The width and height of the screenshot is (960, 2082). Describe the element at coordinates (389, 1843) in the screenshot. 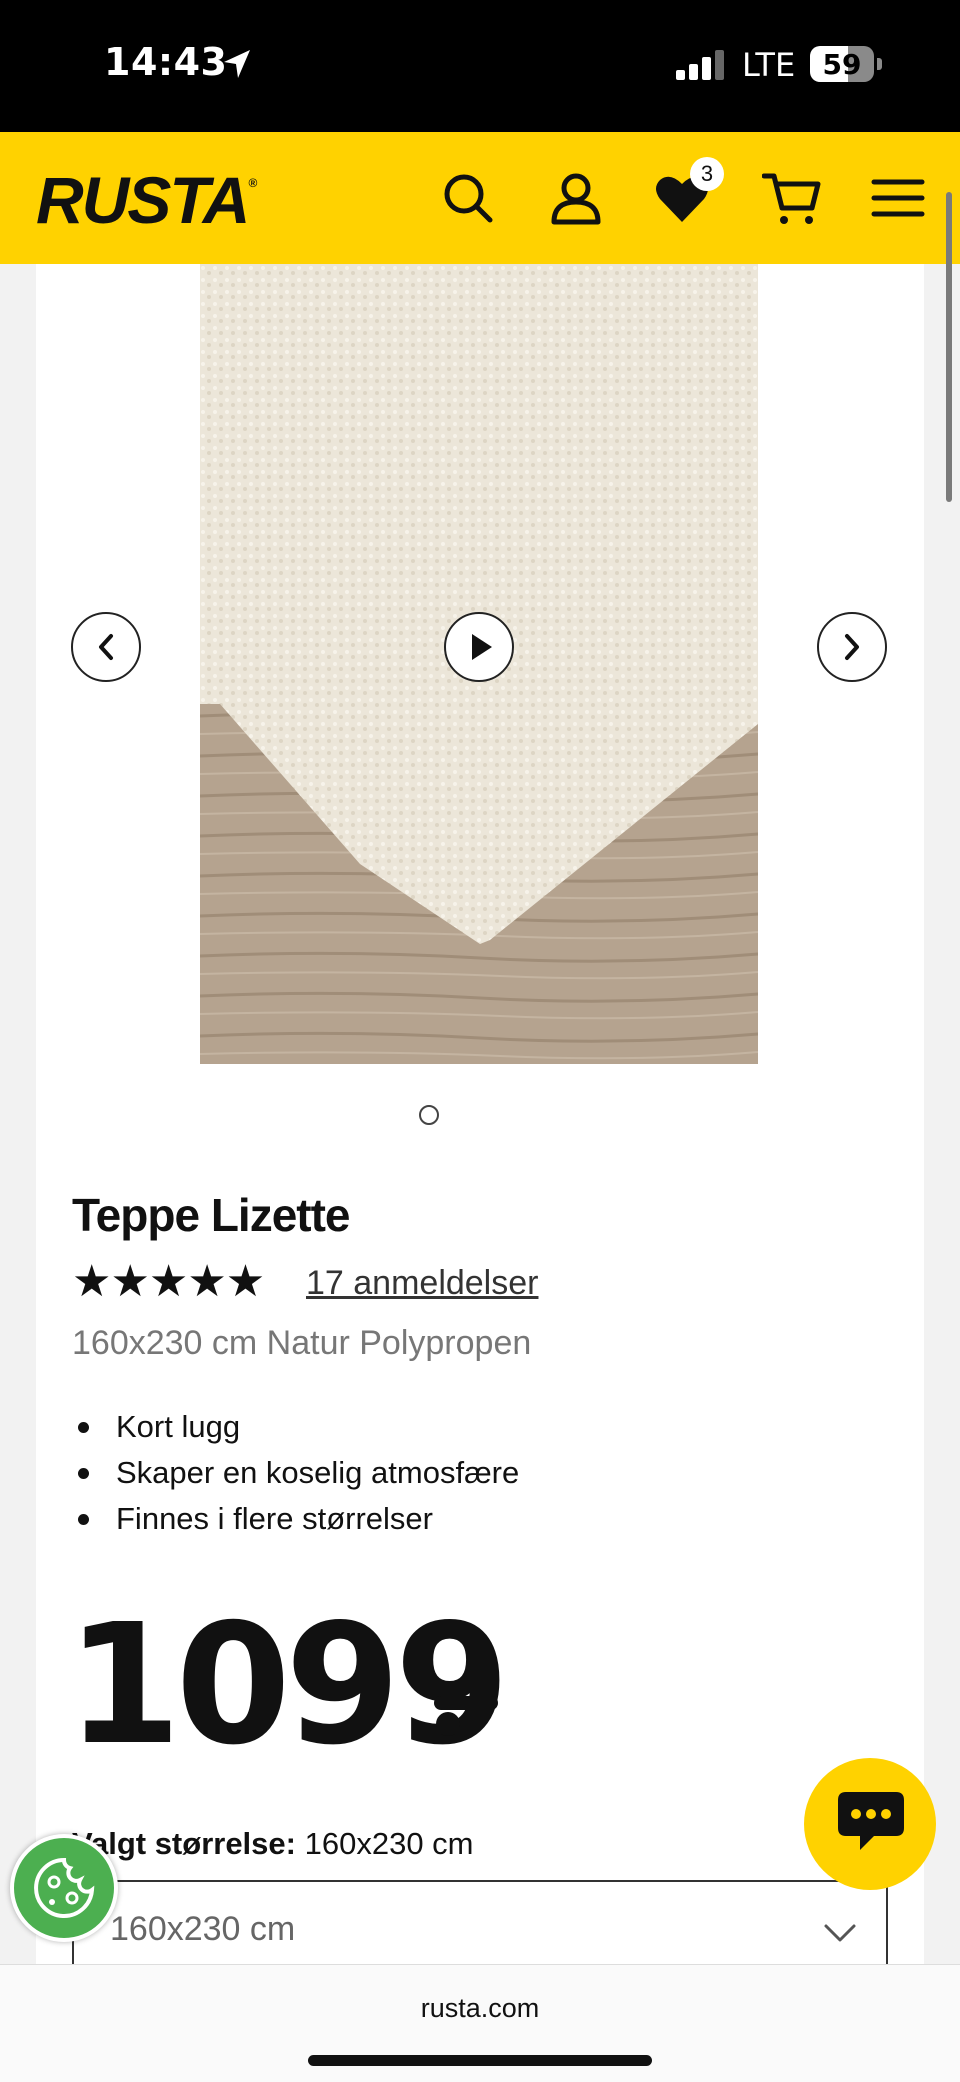

I see `selected-size-value: 160x230 cm` at that location.